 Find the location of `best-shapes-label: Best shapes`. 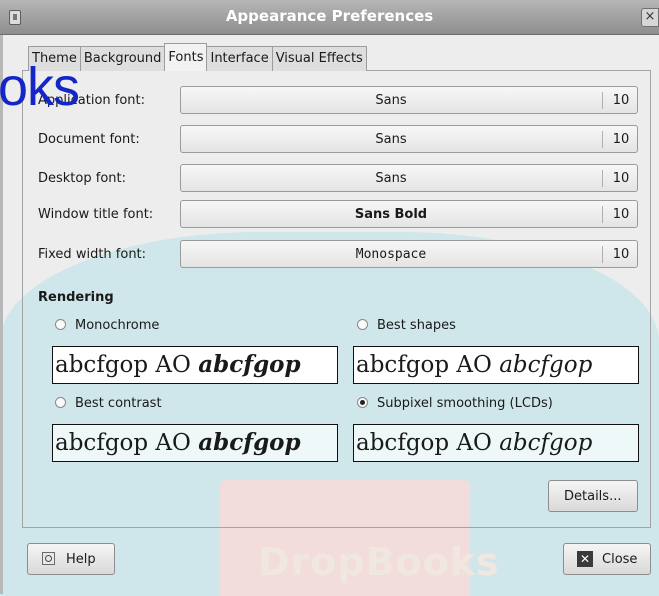

best-shapes-label: Best shapes is located at coordinates (416, 325).